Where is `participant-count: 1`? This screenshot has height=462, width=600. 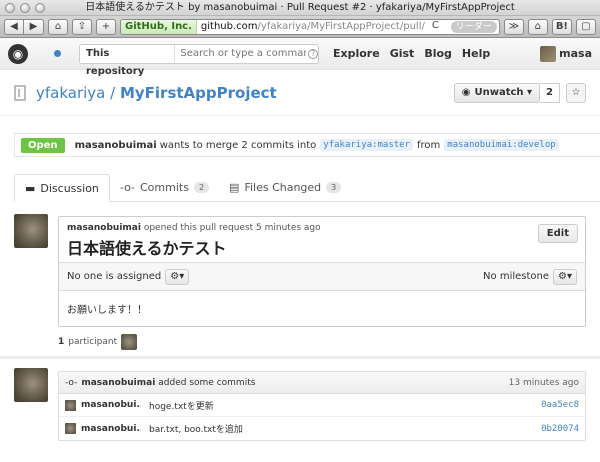 participant-count: 1 is located at coordinates (61, 342).